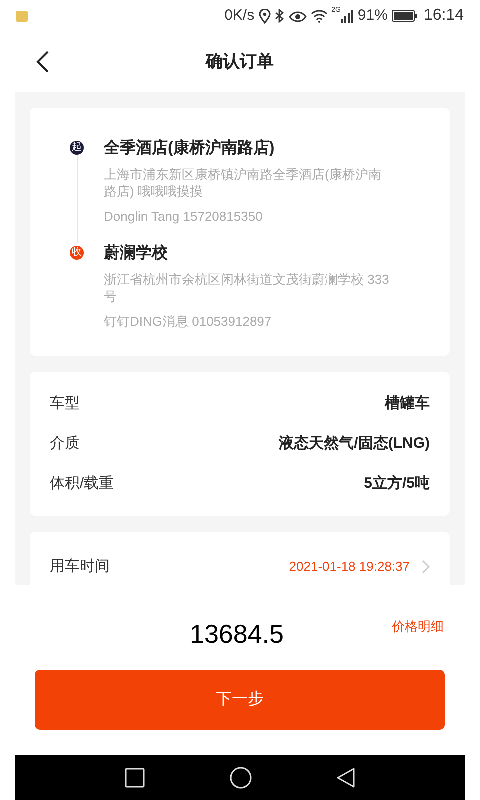 Image resolution: width=480 pixels, height=800 pixels. What do you see at coordinates (407, 404) in the screenshot?
I see `spec-value: 槽罐车` at bounding box center [407, 404].